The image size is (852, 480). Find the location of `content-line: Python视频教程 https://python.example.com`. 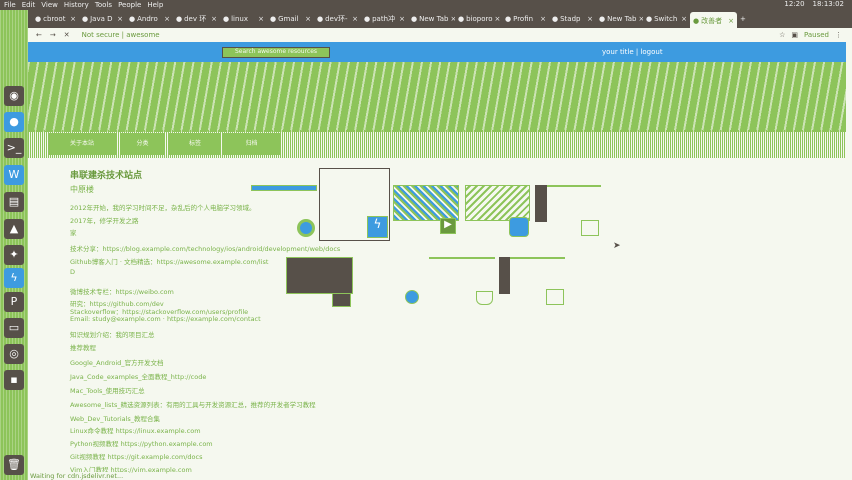

content-line: Python视频教程 https://python.example.com is located at coordinates (141, 443).